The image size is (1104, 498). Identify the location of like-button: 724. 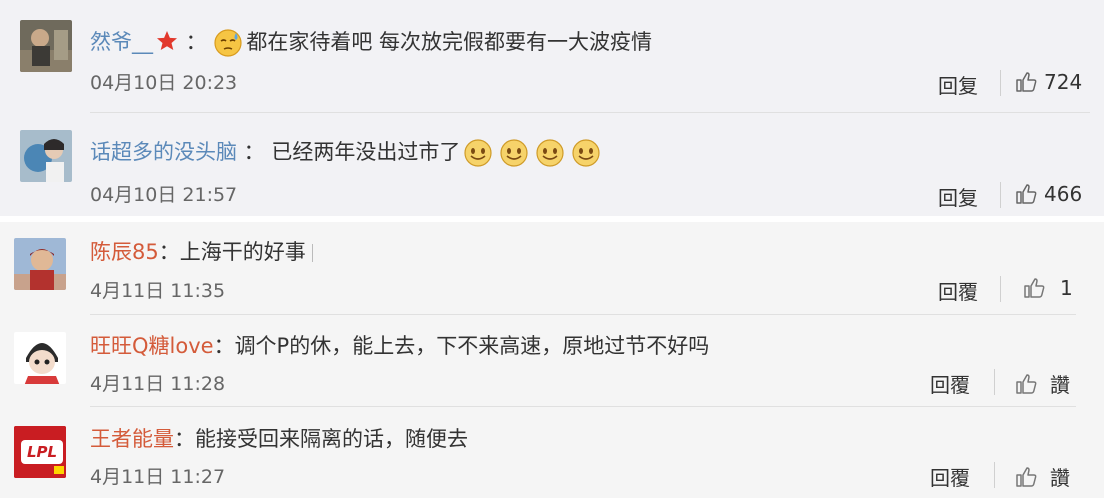
(1048, 82).